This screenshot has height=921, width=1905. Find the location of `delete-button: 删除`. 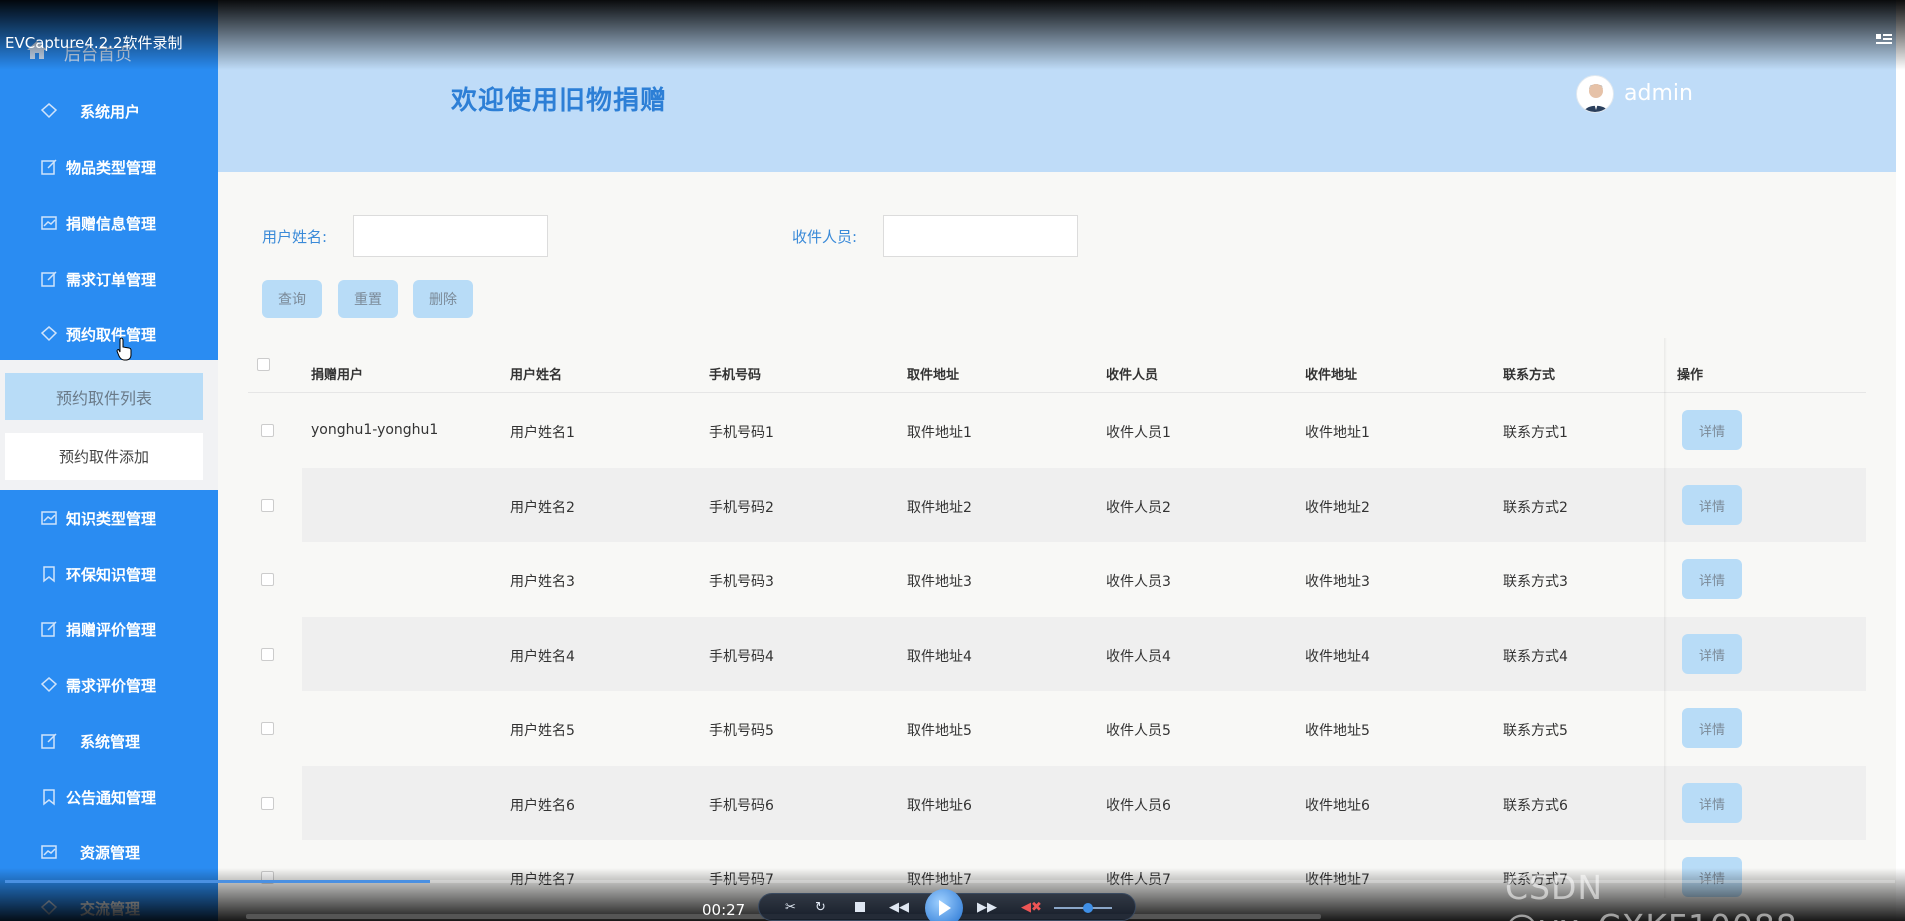

delete-button: 删除 is located at coordinates (443, 299).